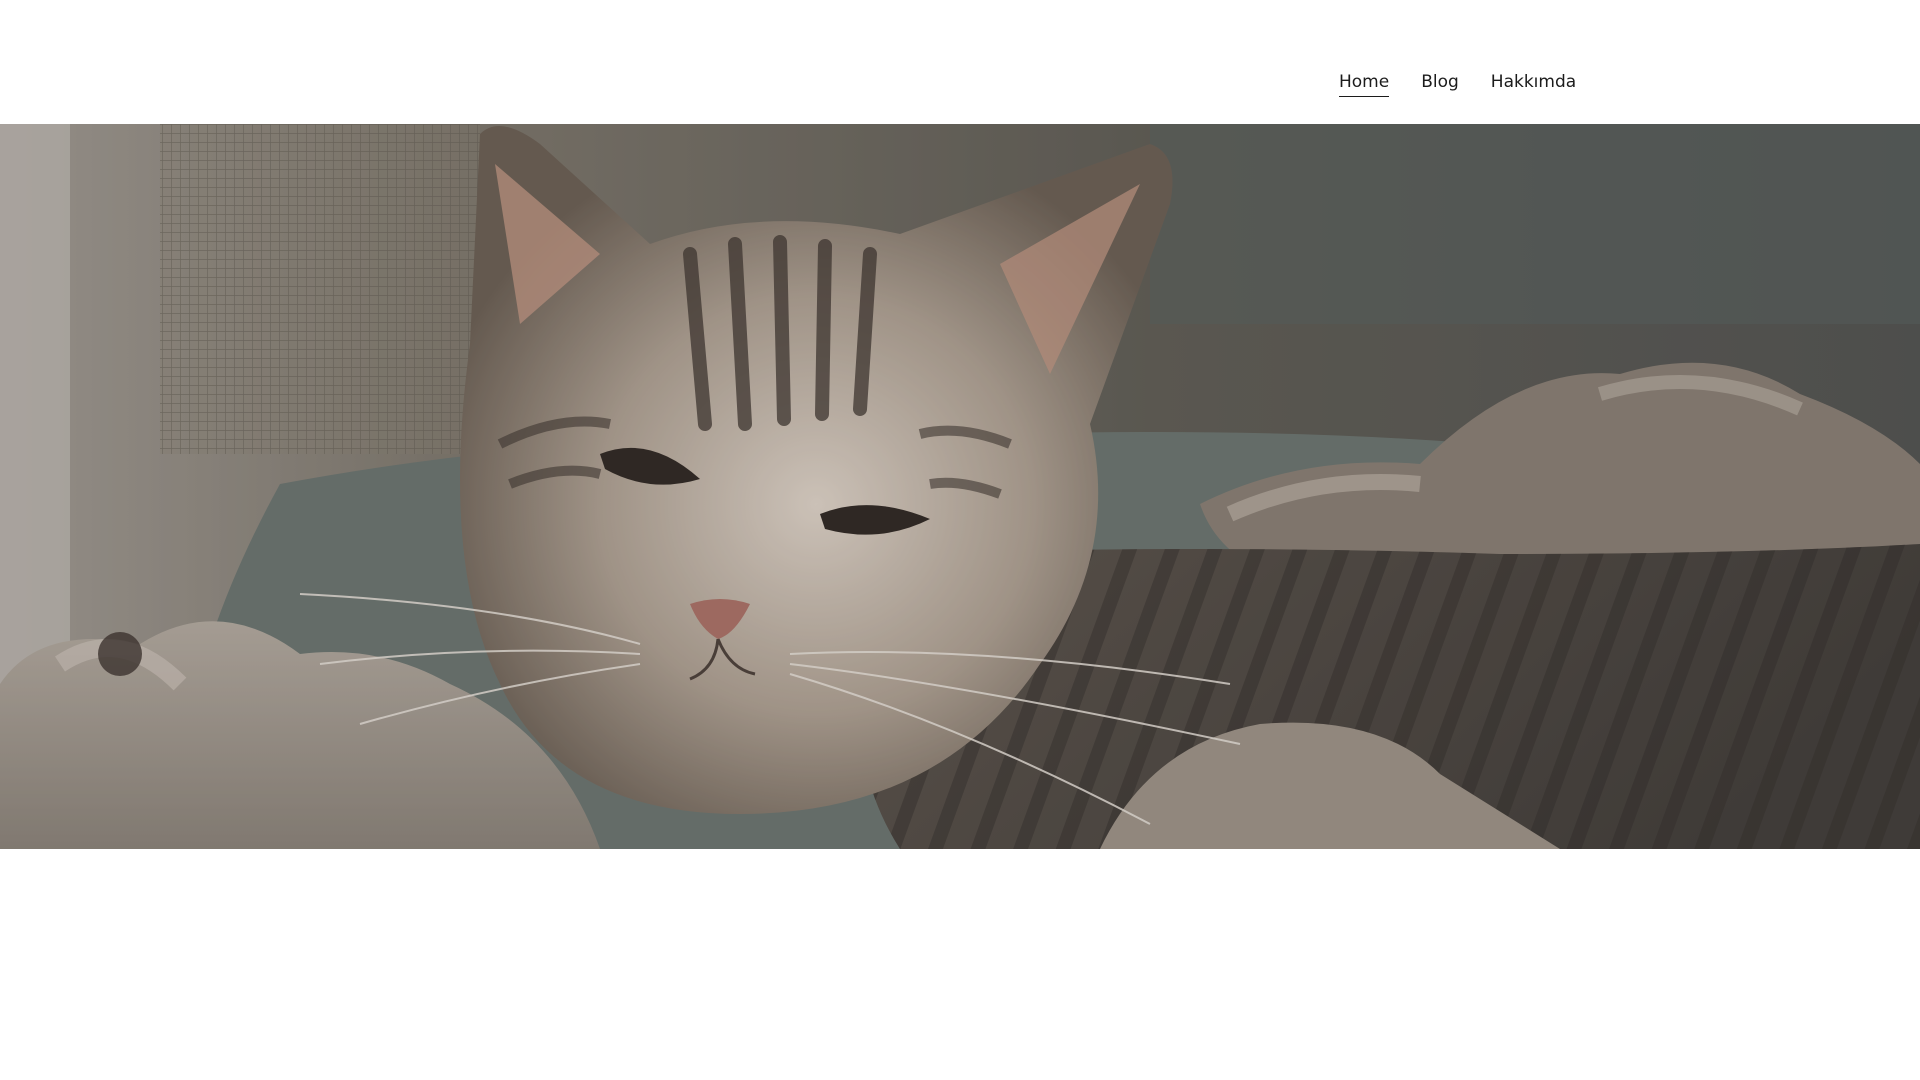 The height and width of the screenshot is (1080, 1920). Describe the element at coordinates (1533, 83) in the screenshot. I see `nav-link-about: Hakkımda` at that location.